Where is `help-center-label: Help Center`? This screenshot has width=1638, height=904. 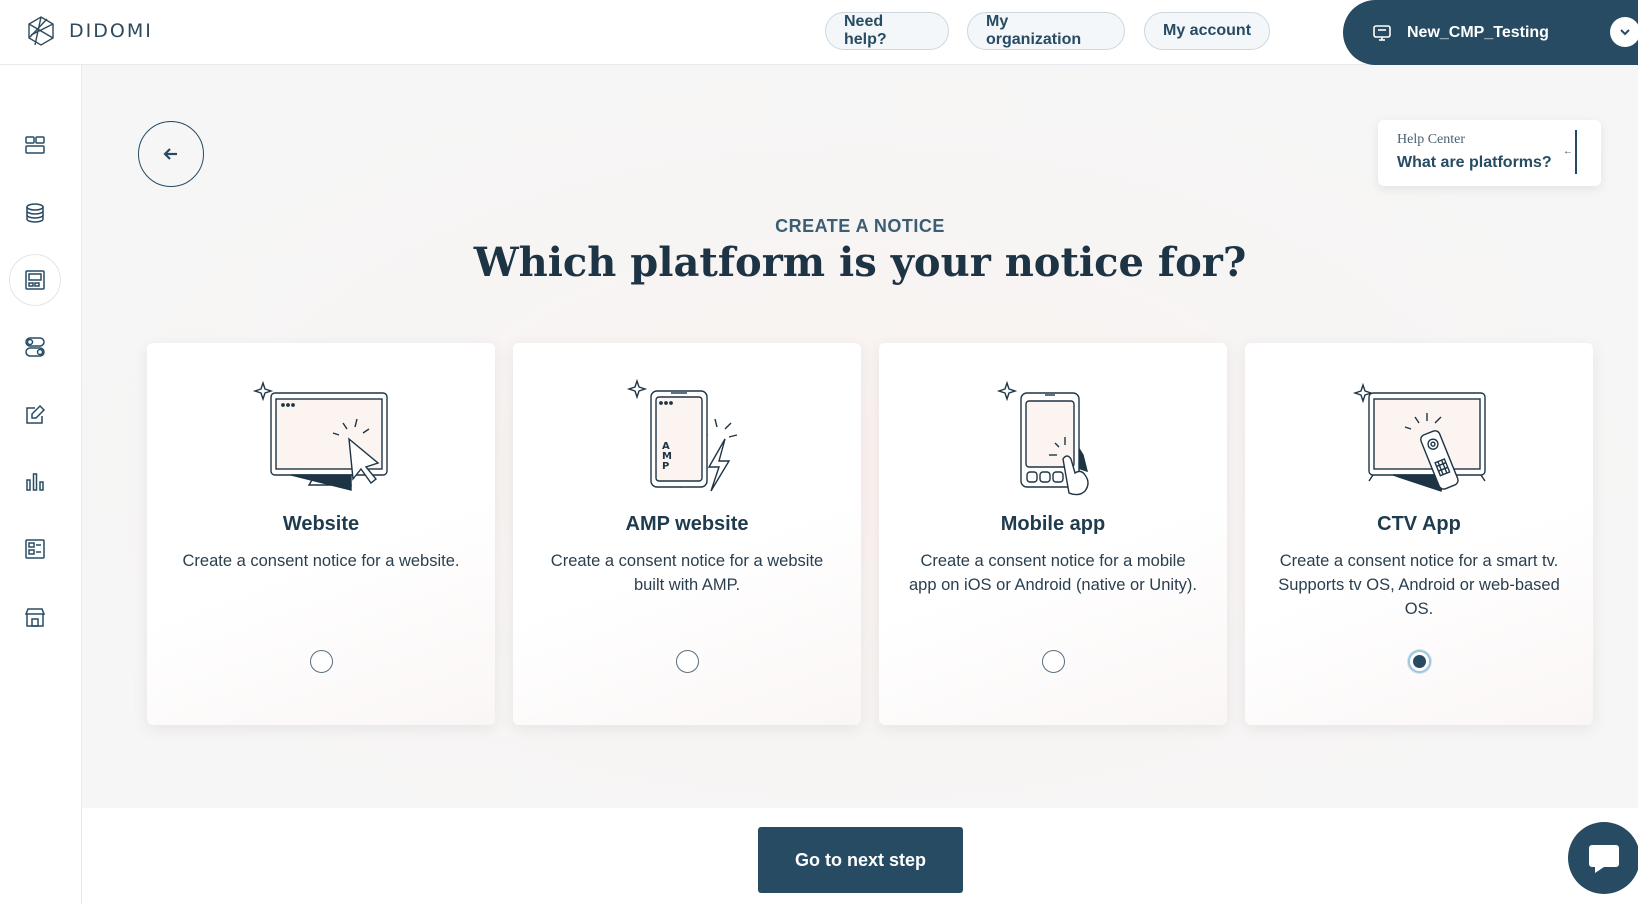
help-center-label: Help Center is located at coordinates (1431, 139).